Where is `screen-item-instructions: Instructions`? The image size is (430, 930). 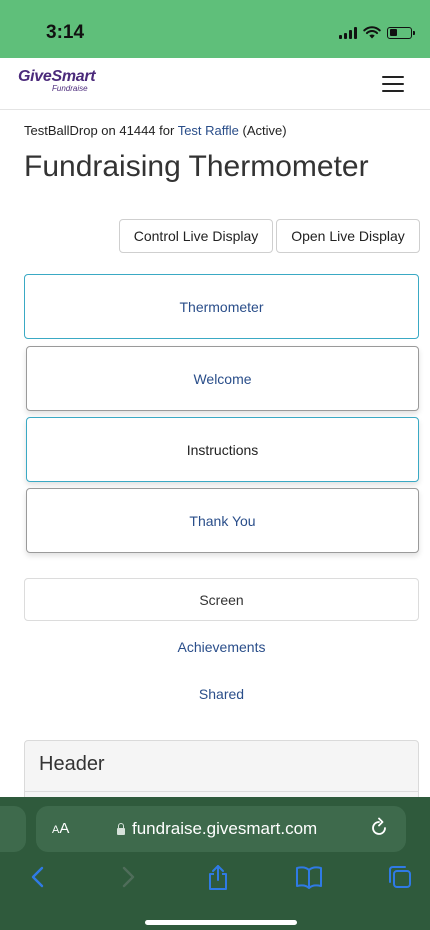 screen-item-instructions: Instructions is located at coordinates (222, 449).